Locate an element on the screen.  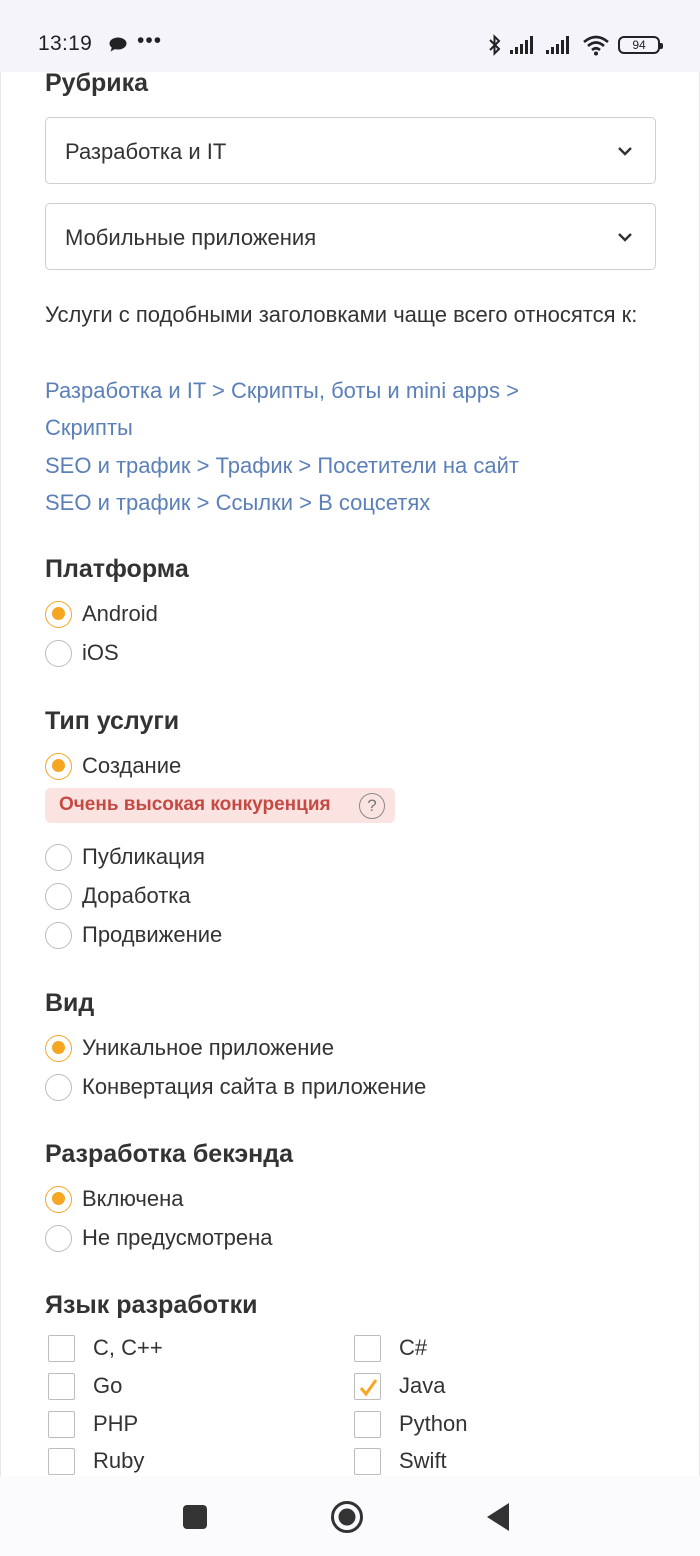
language-option-swift: Swift is located at coordinates (400, 1461).